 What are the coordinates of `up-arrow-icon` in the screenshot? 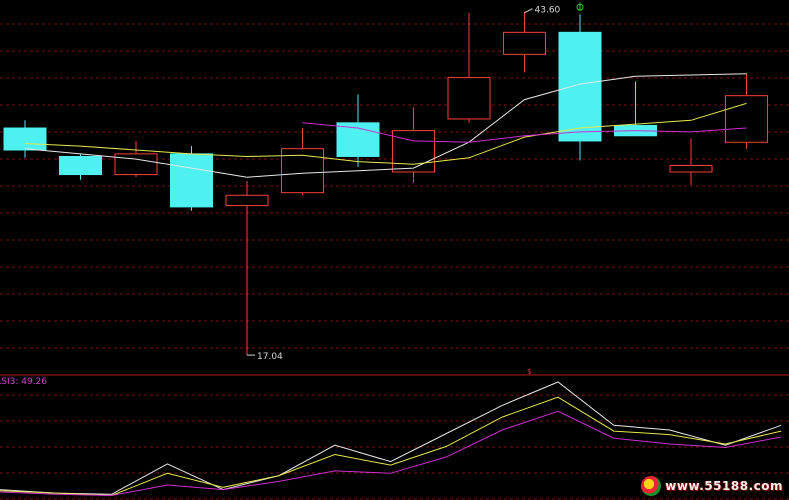 It's located at (580, 6).